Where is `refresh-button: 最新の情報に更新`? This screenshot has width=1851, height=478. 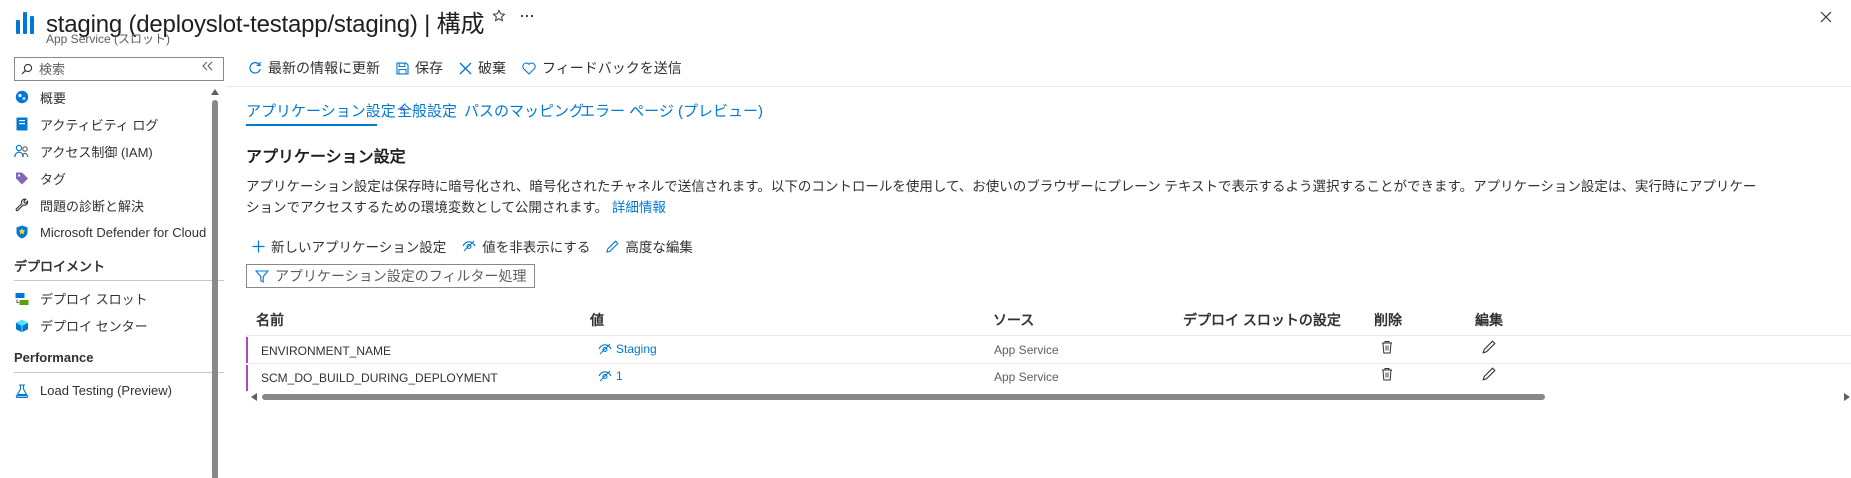 refresh-button: 最新の情報に更新 is located at coordinates (314, 68).